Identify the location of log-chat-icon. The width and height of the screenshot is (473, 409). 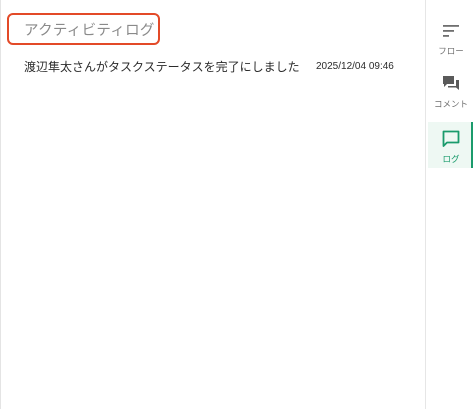
(451, 138).